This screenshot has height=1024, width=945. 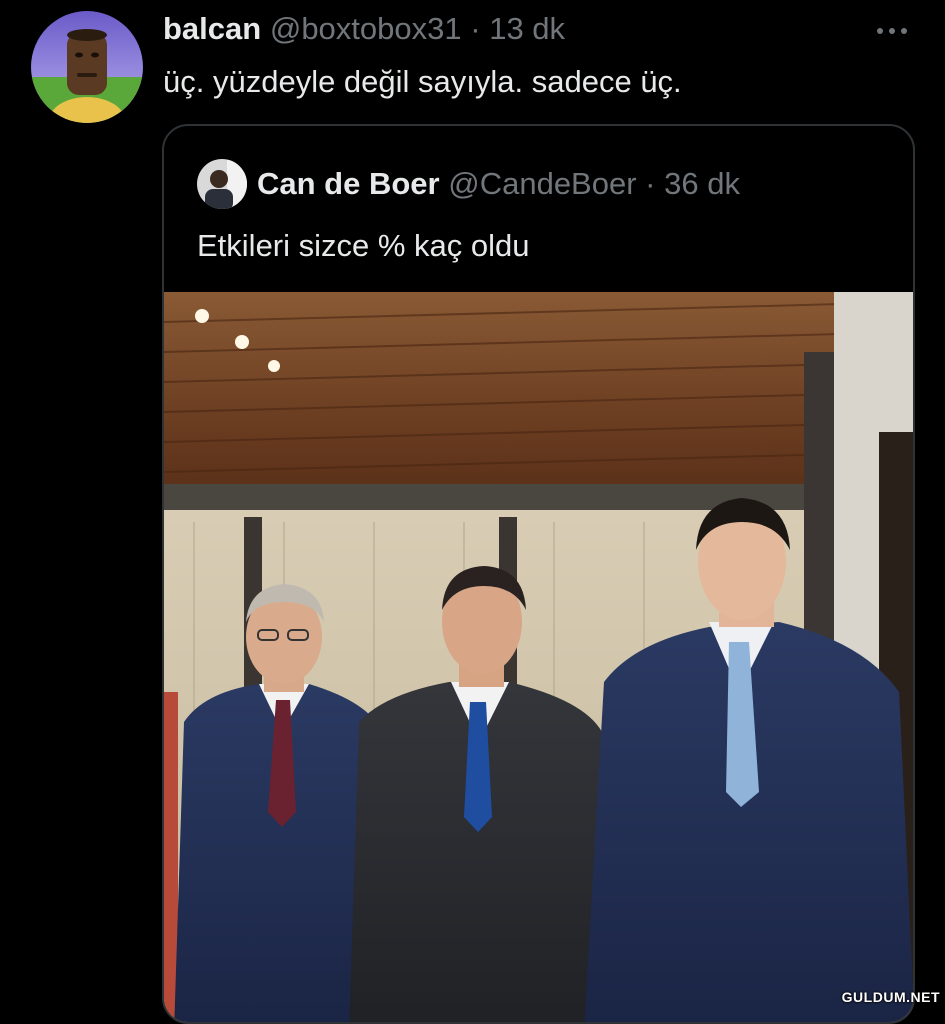 I want to click on tweet-header: balcan @boxtobox31 · 13 dk, so click(x=364, y=29).